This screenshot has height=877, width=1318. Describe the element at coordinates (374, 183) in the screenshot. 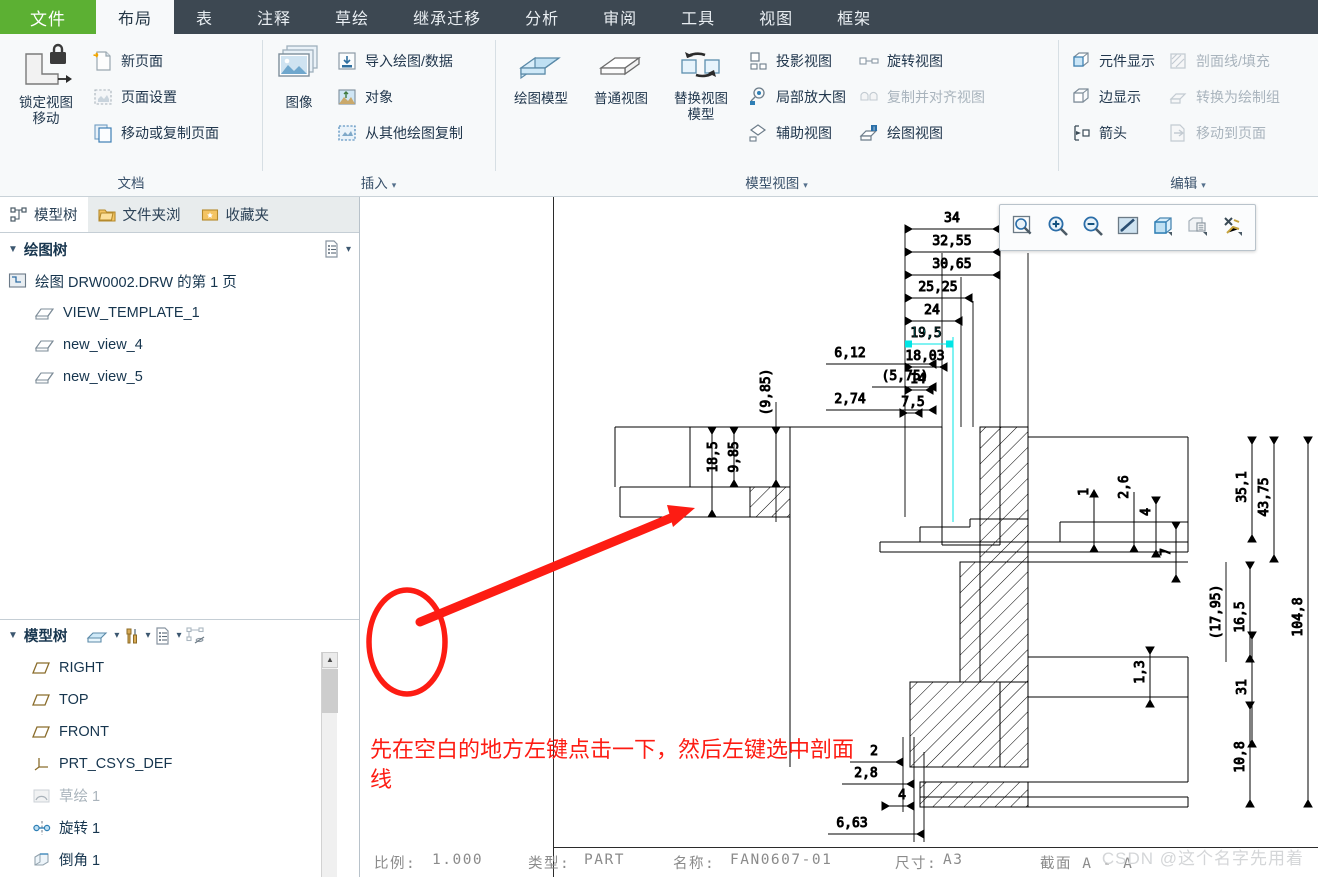

I see `group-title-insert-text: 插入` at that location.